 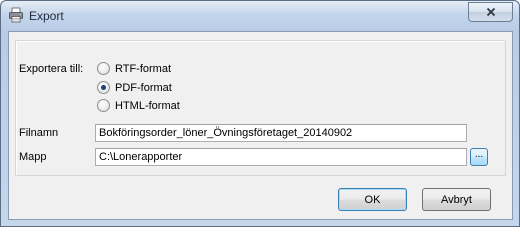 What do you see at coordinates (103, 68) in the screenshot?
I see `radio-rtf` at bounding box center [103, 68].